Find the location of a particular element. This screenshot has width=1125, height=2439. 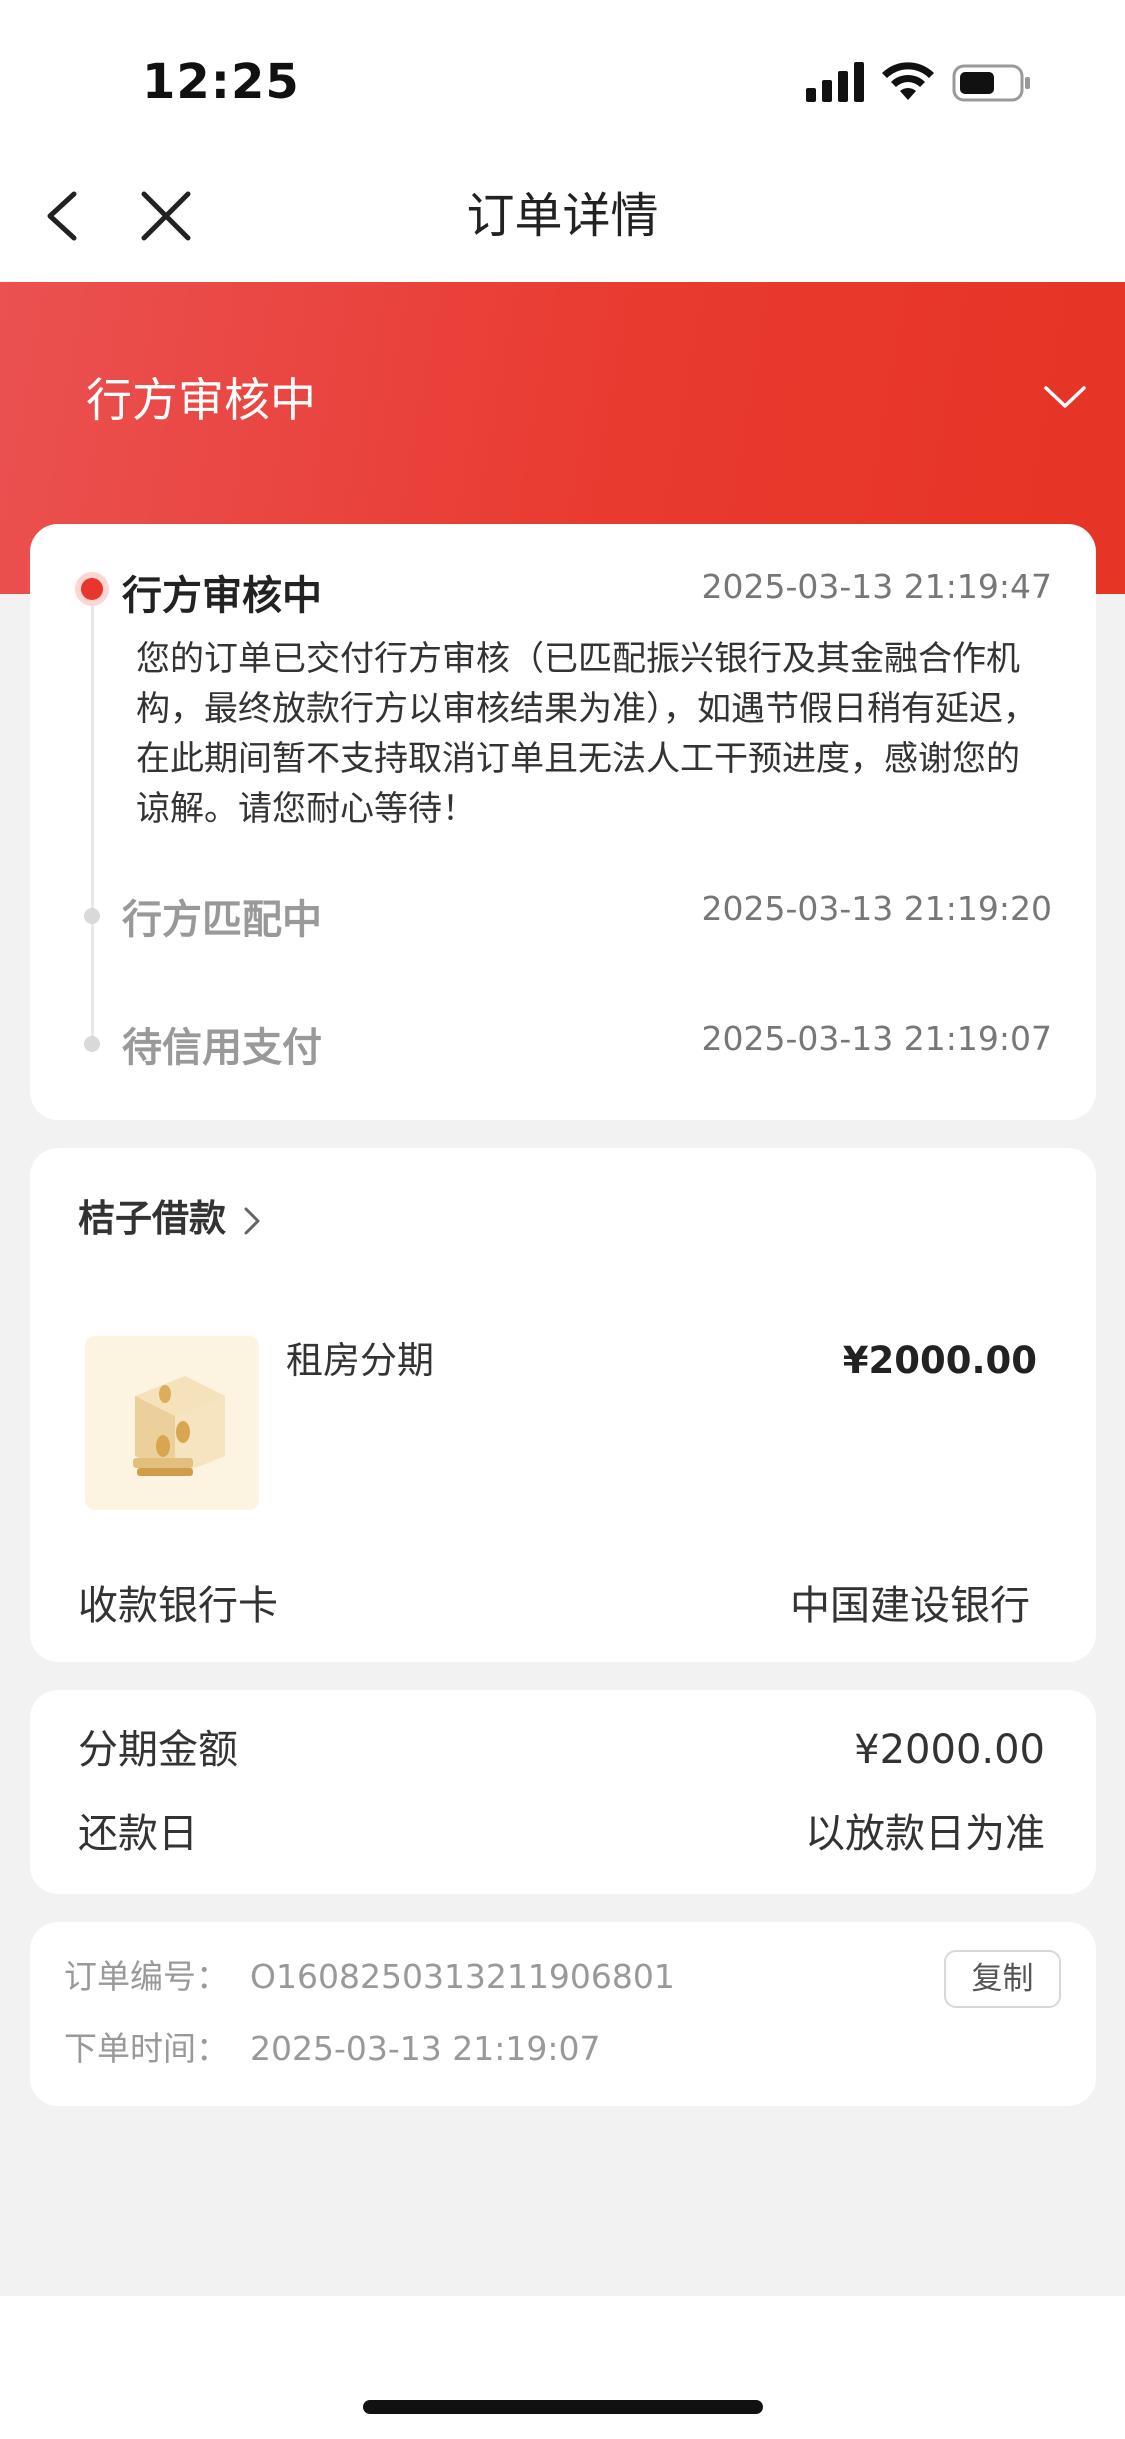

battery-icon is located at coordinates (991, 83).